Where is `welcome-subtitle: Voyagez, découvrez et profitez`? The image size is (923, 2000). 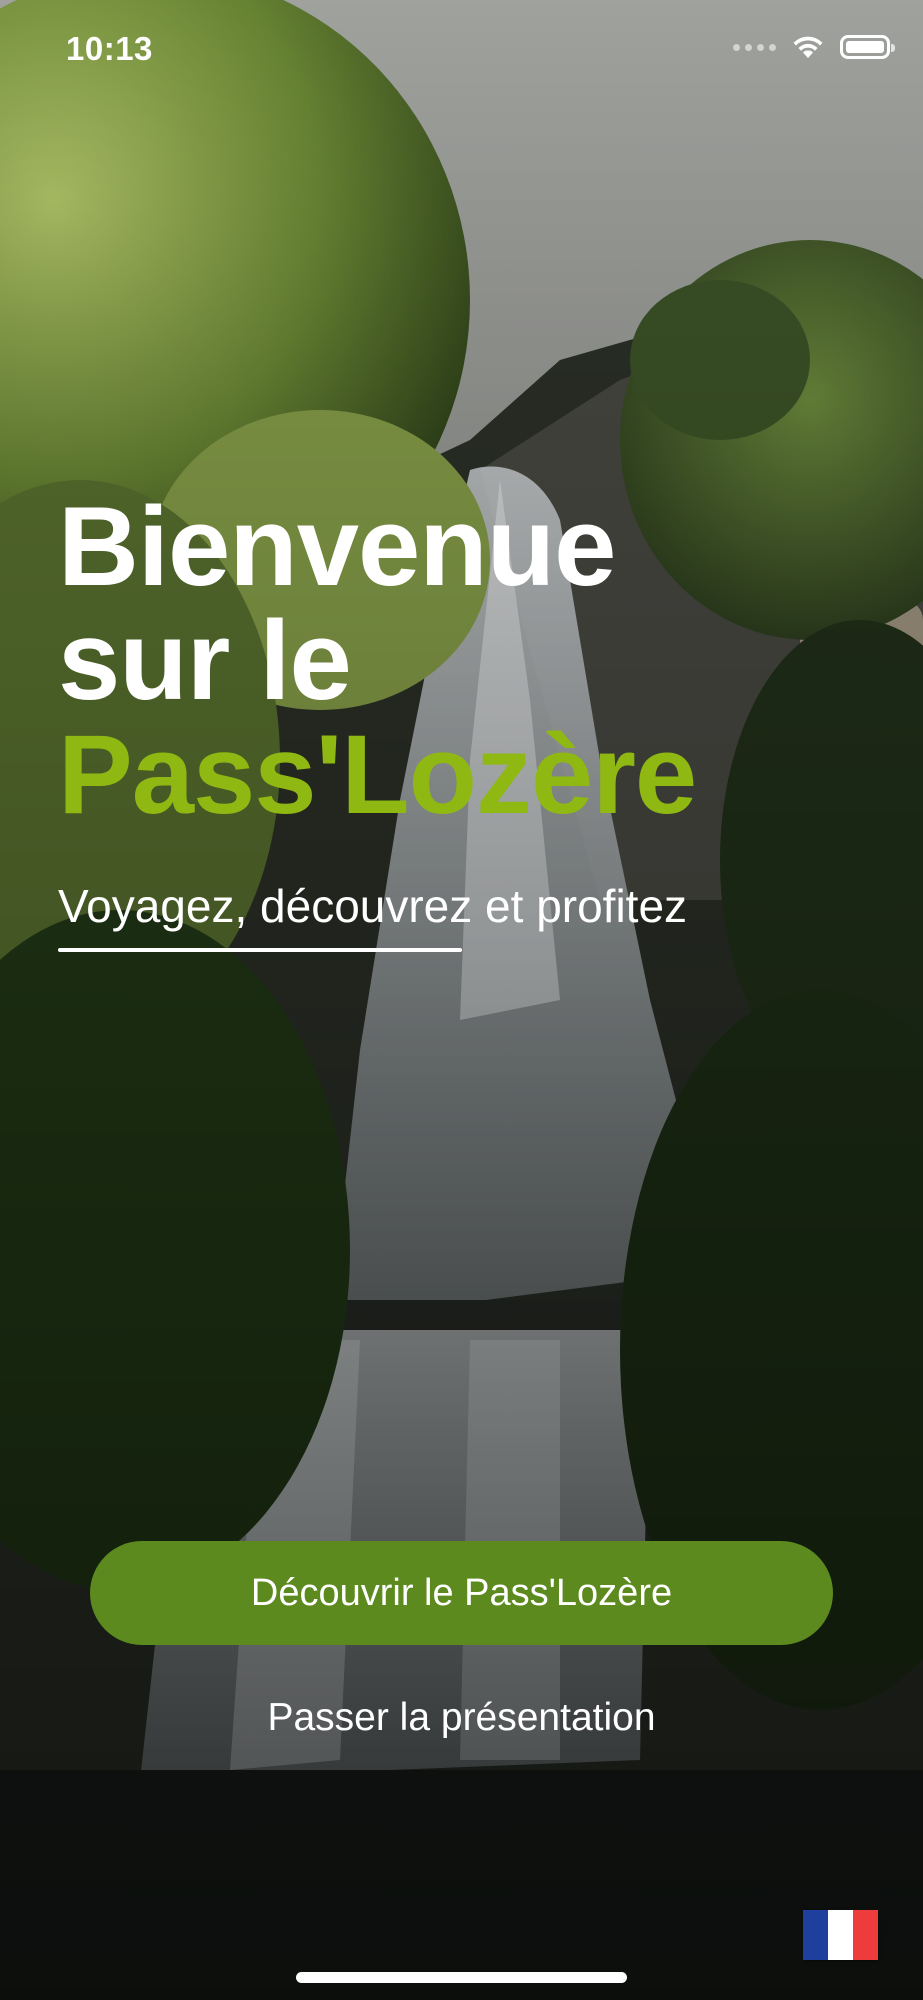
welcome-subtitle: Voyagez, découvrez et profitez is located at coordinates (373, 906).